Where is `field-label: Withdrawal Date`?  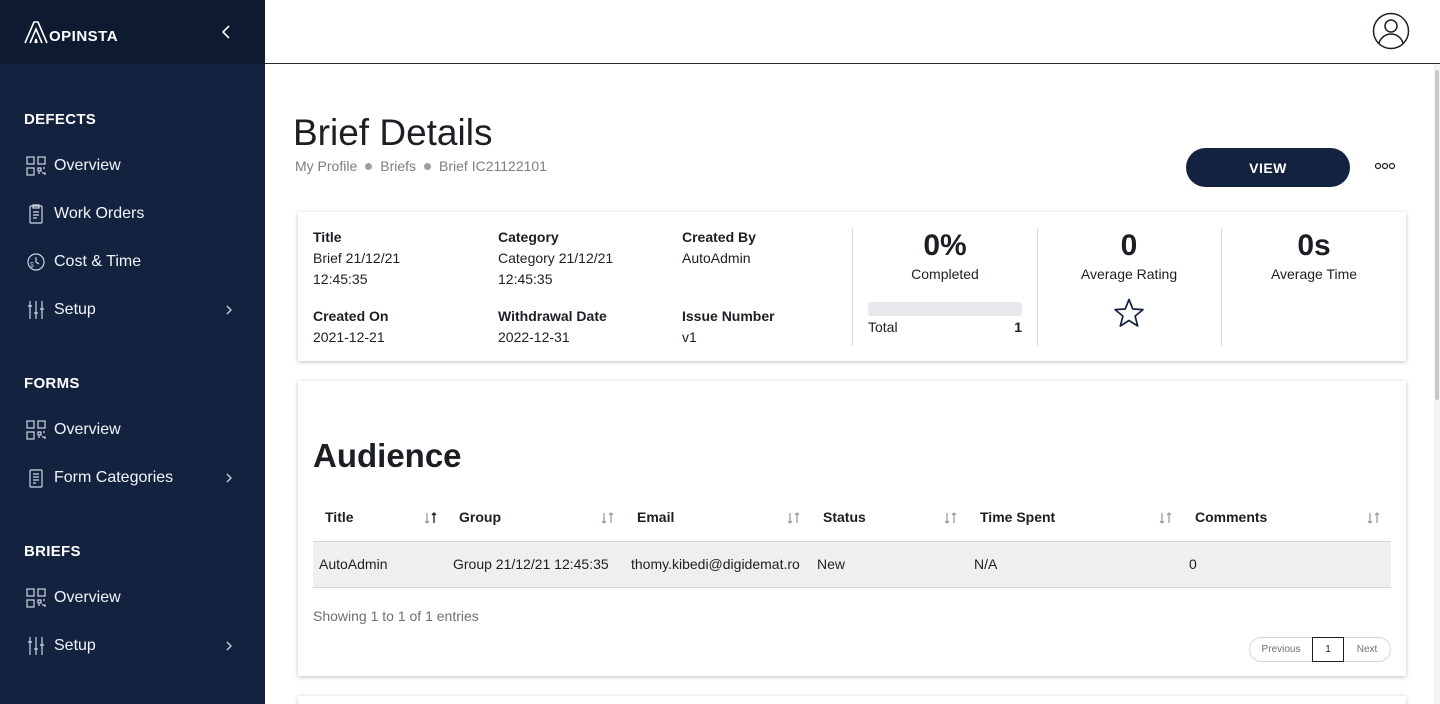 field-label: Withdrawal Date is located at coordinates (552, 316).